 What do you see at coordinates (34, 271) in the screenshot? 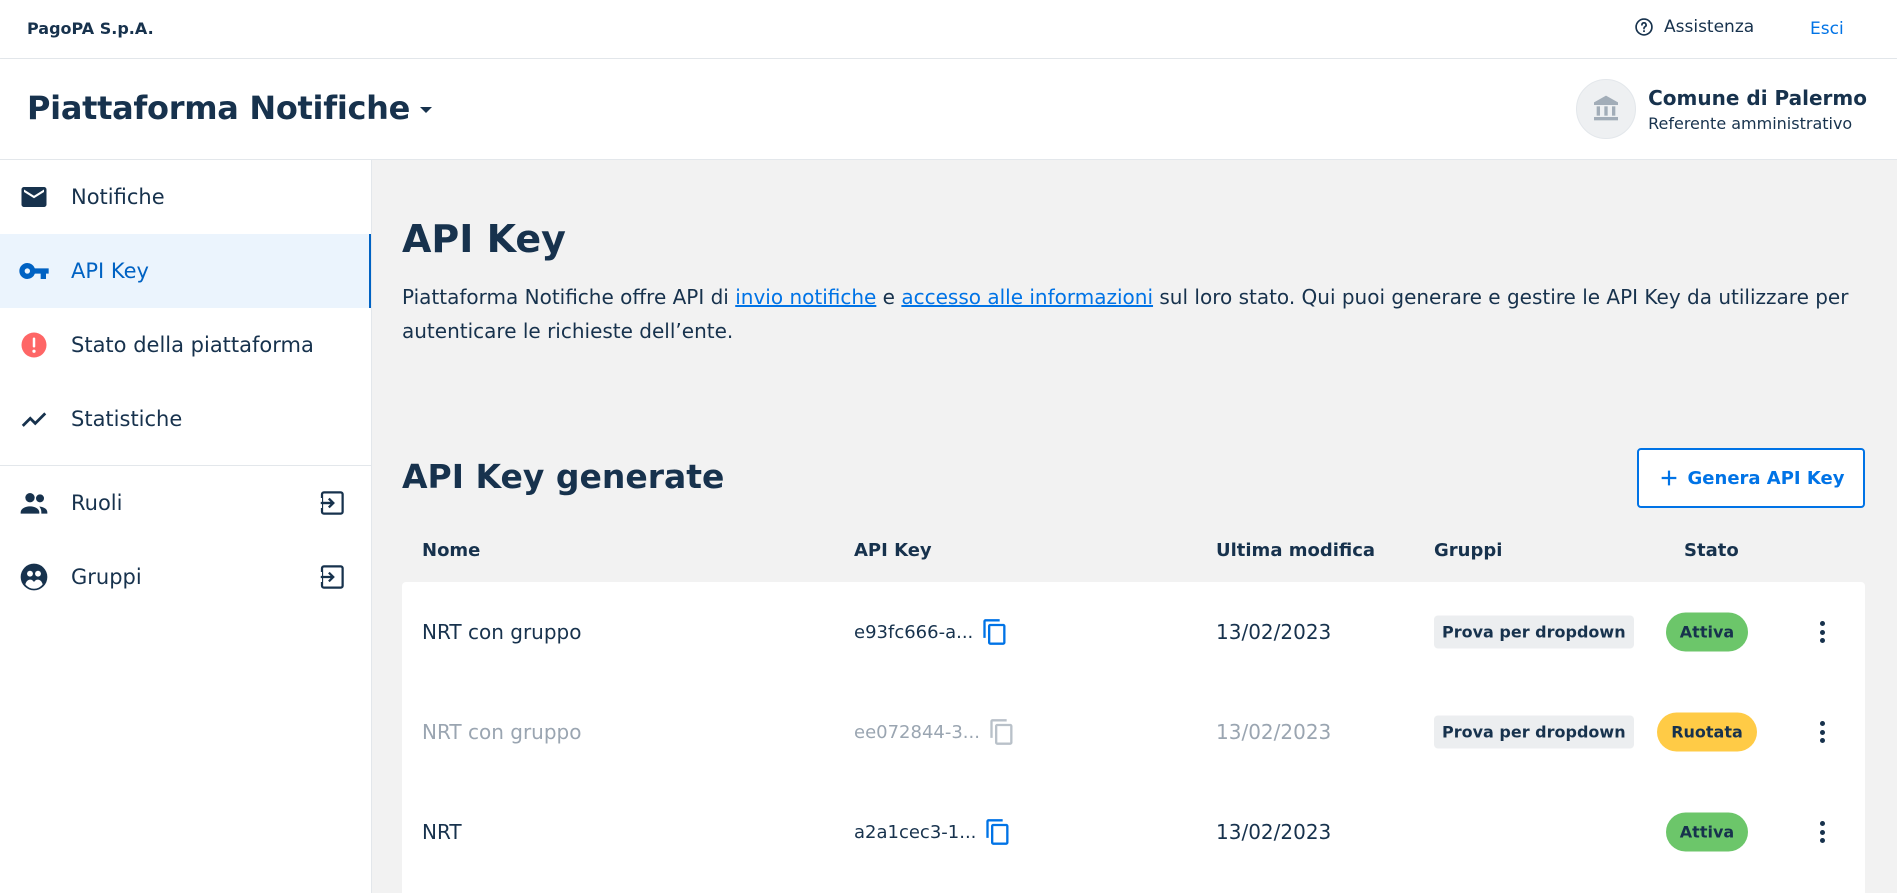
I see `key-icon` at bounding box center [34, 271].